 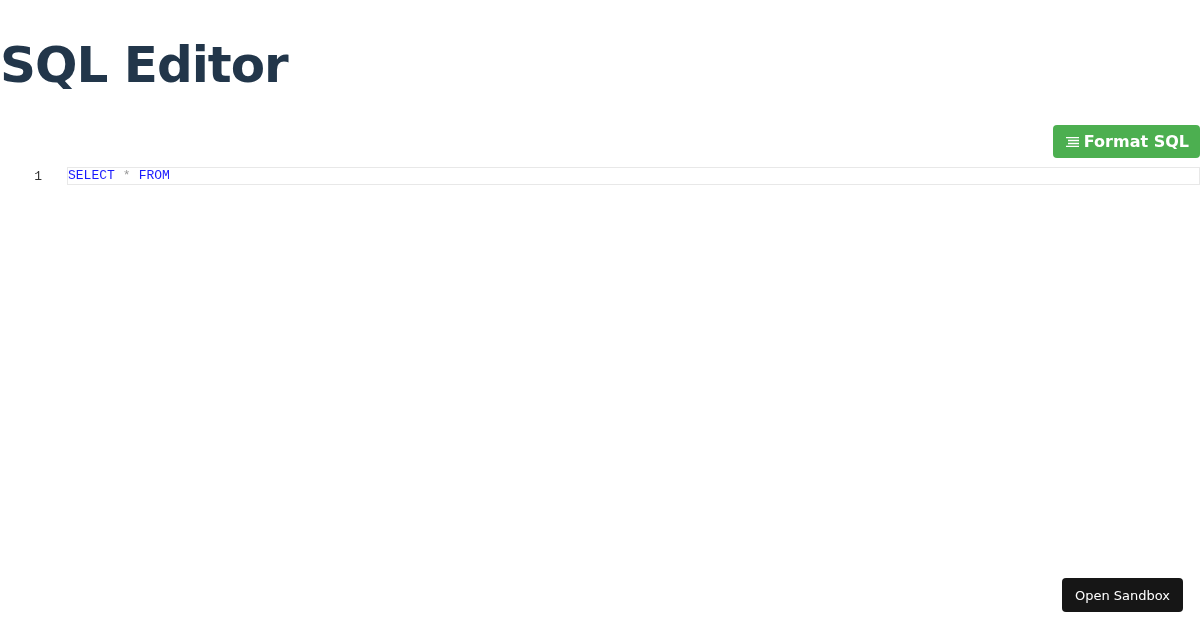 What do you see at coordinates (145, 65) in the screenshot?
I see `page-title: SQL Editor` at bounding box center [145, 65].